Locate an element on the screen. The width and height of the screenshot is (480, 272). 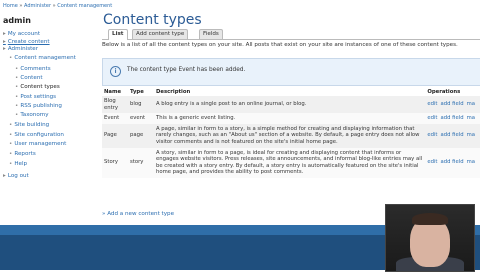
sidebar-item-label: Administer is located at coordinates (23, 49).